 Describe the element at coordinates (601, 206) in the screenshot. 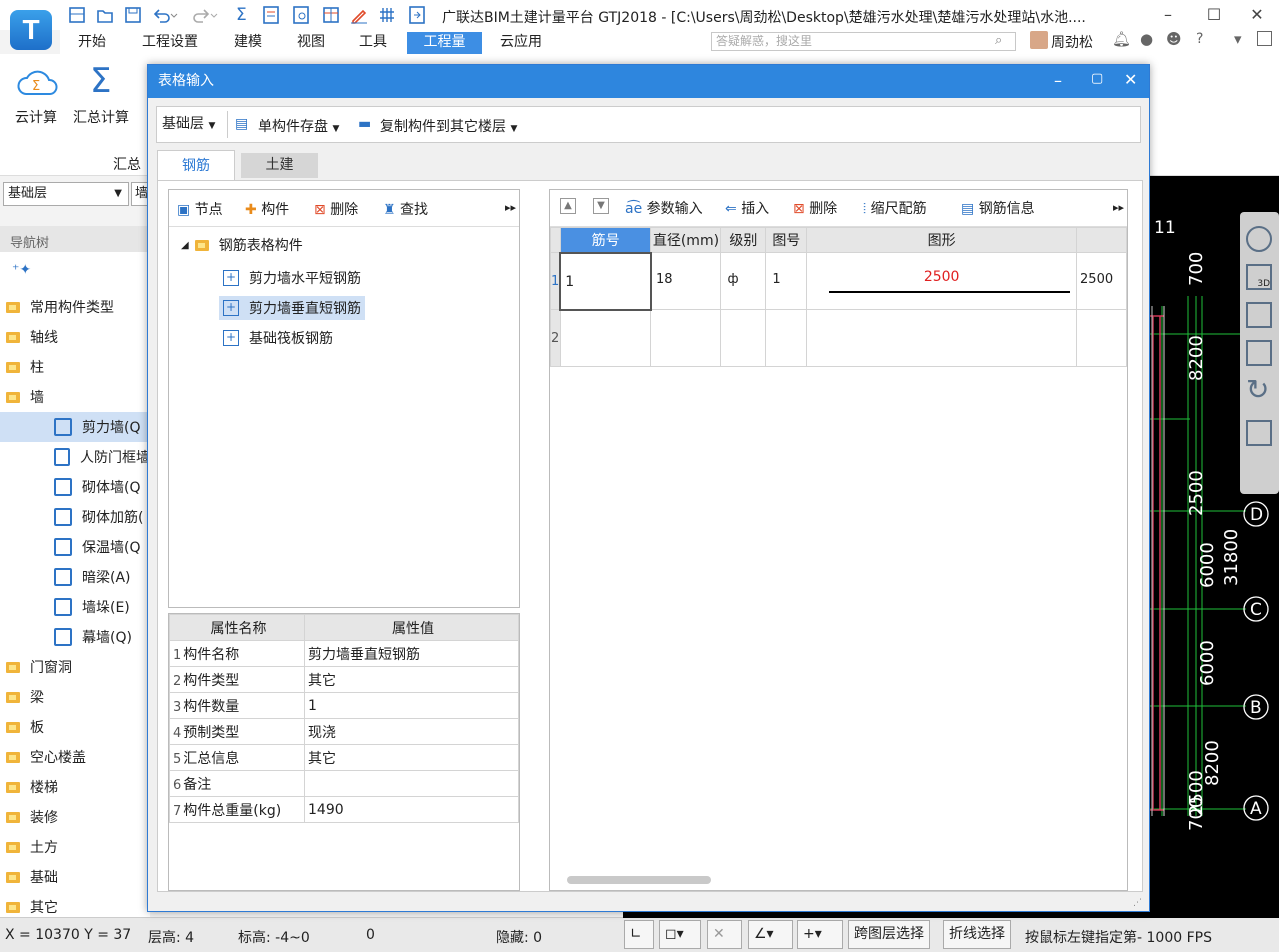

I see `move-down-icon: ▼` at that location.